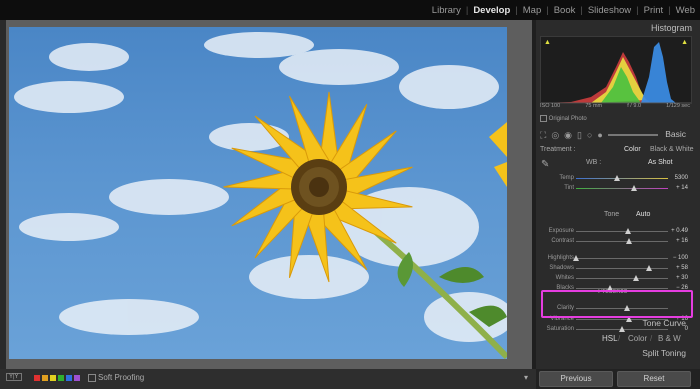 This screenshot has height=389, width=700. What do you see at coordinates (679, 231) in the screenshot?
I see `slider-value: + 0.49` at bounding box center [679, 231].